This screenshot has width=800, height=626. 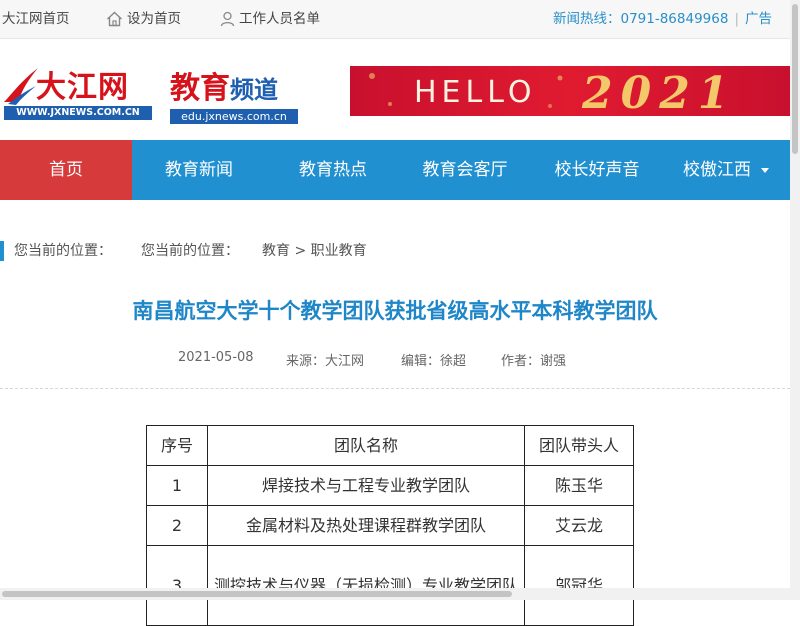 What do you see at coordinates (597, 170) in the screenshot?
I see `nav-item-principal-voices: 校长好声音` at bounding box center [597, 170].